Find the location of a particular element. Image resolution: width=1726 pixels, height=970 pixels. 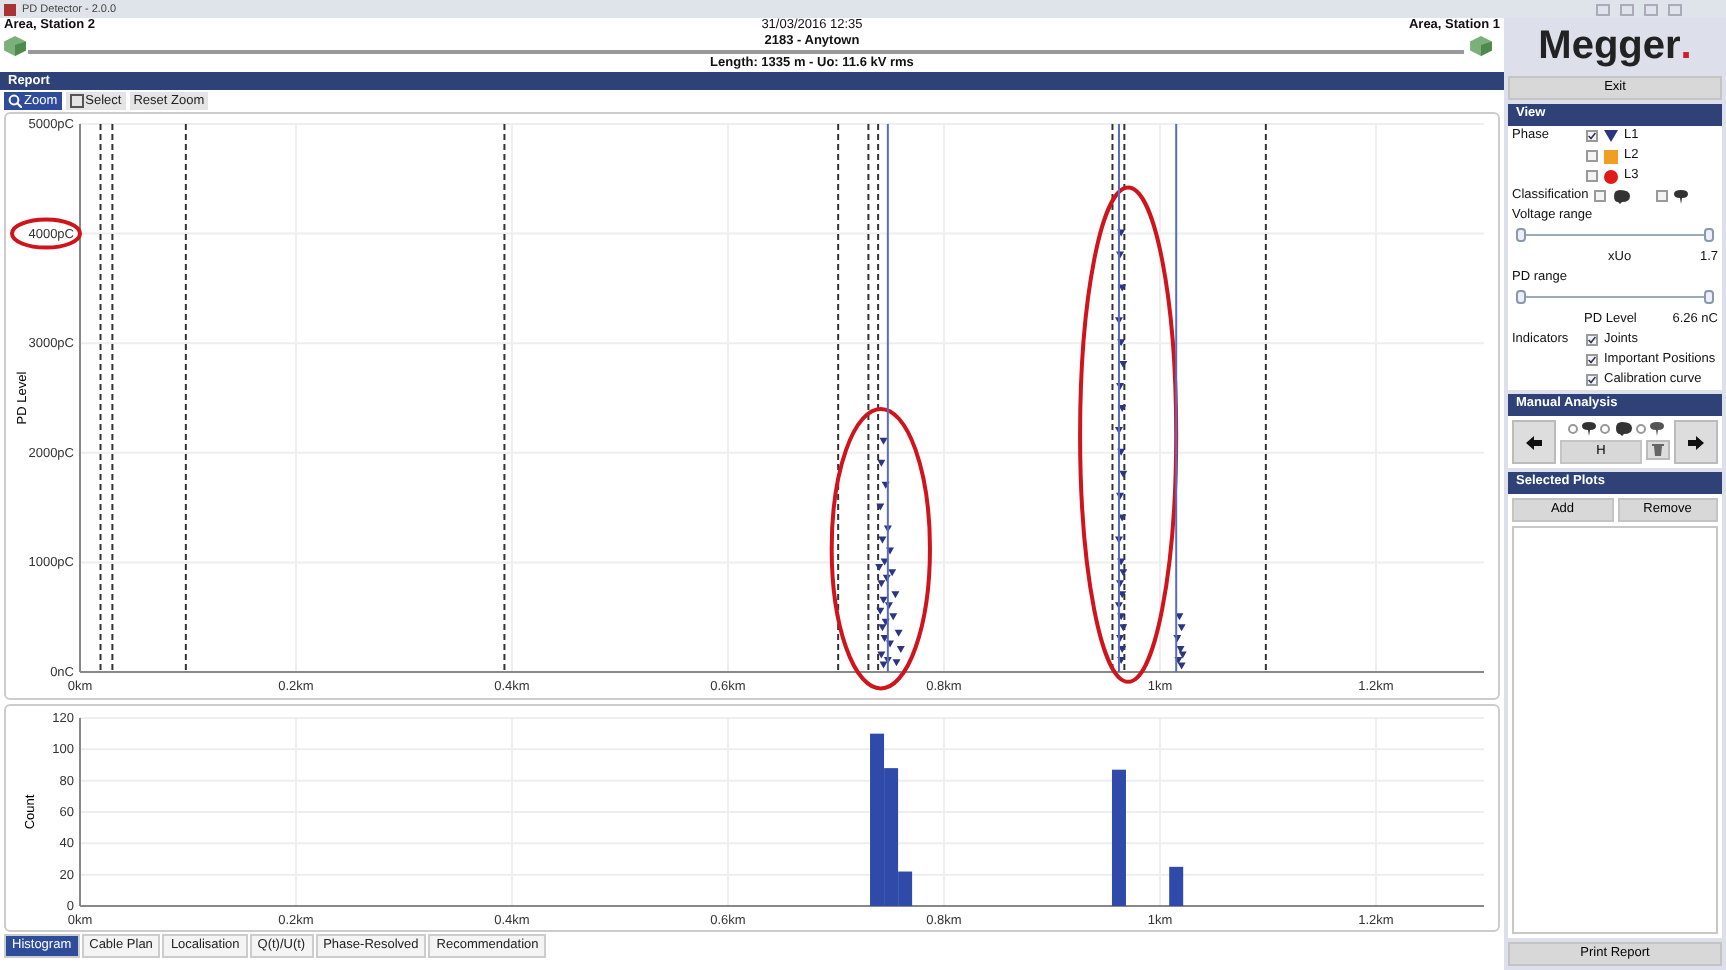

next-button is located at coordinates (1696, 442).